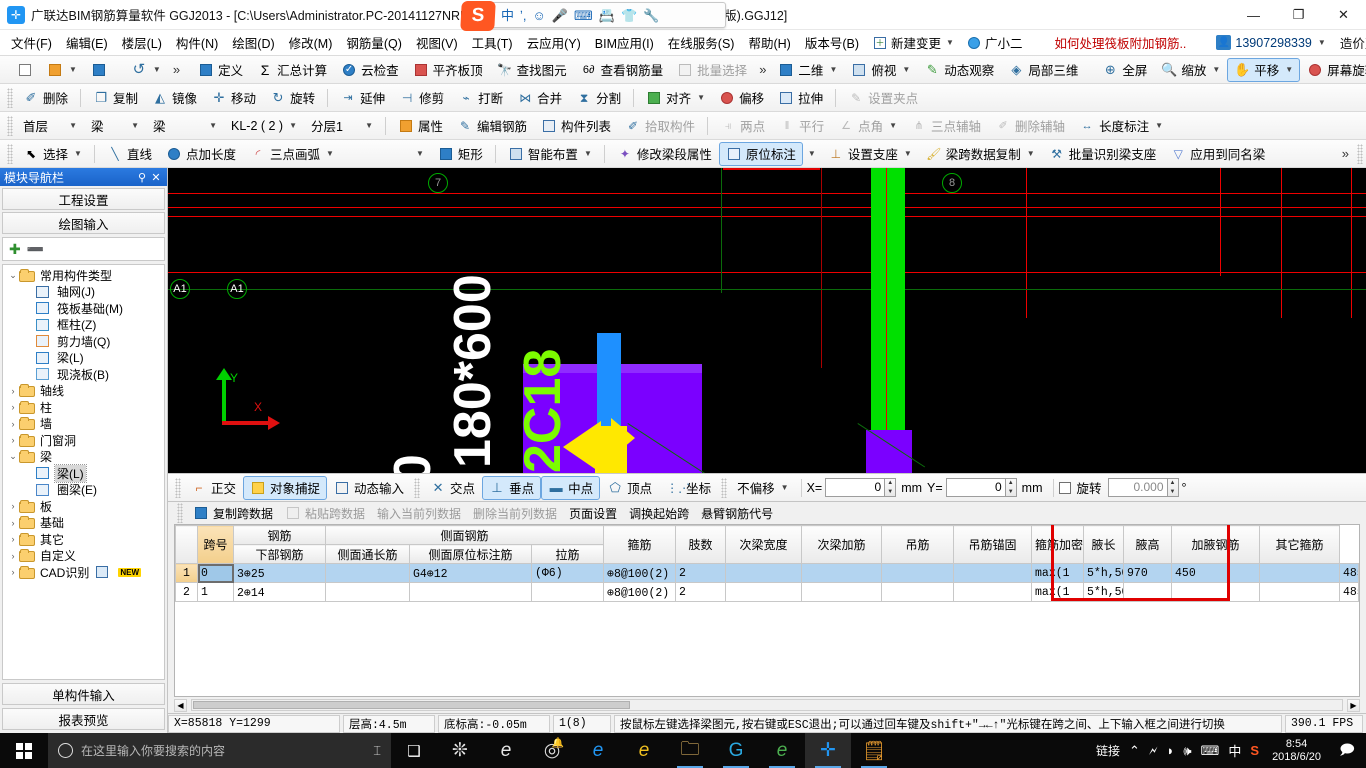  What do you see at coordinates (292, 70) in the screenshot?
I see `calculate-button: Σ 汇总计算` at bounding box center [292, 70].